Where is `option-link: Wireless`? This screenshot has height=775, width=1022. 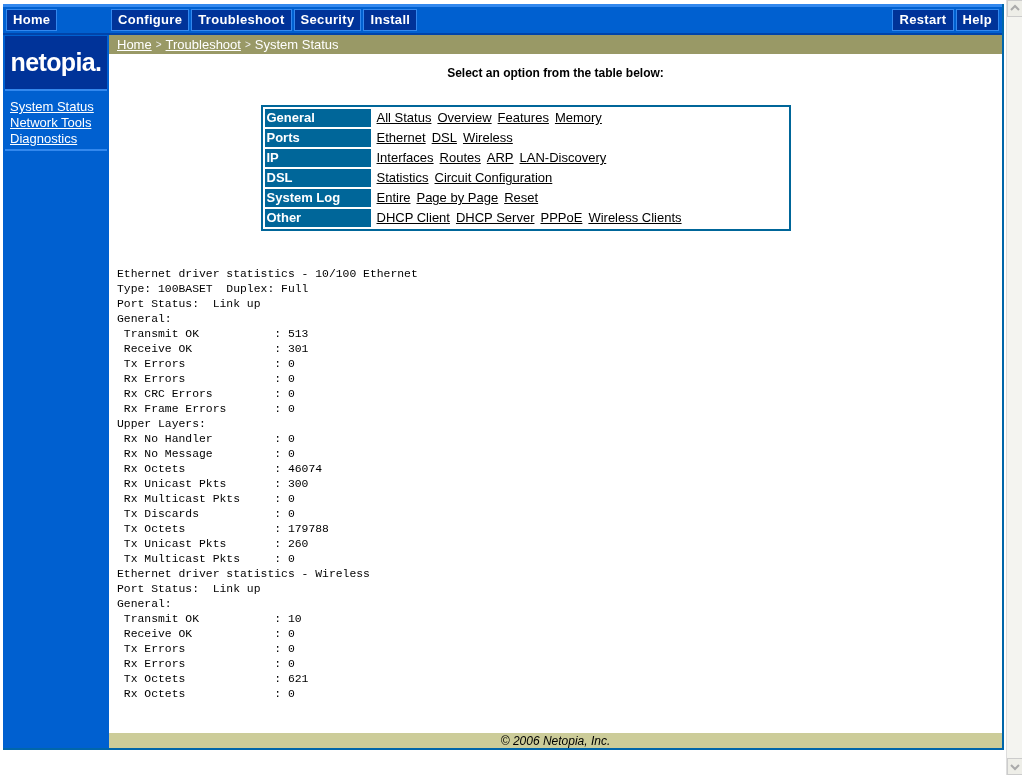 option-link: Wireless is located at coordinates (487, 138).